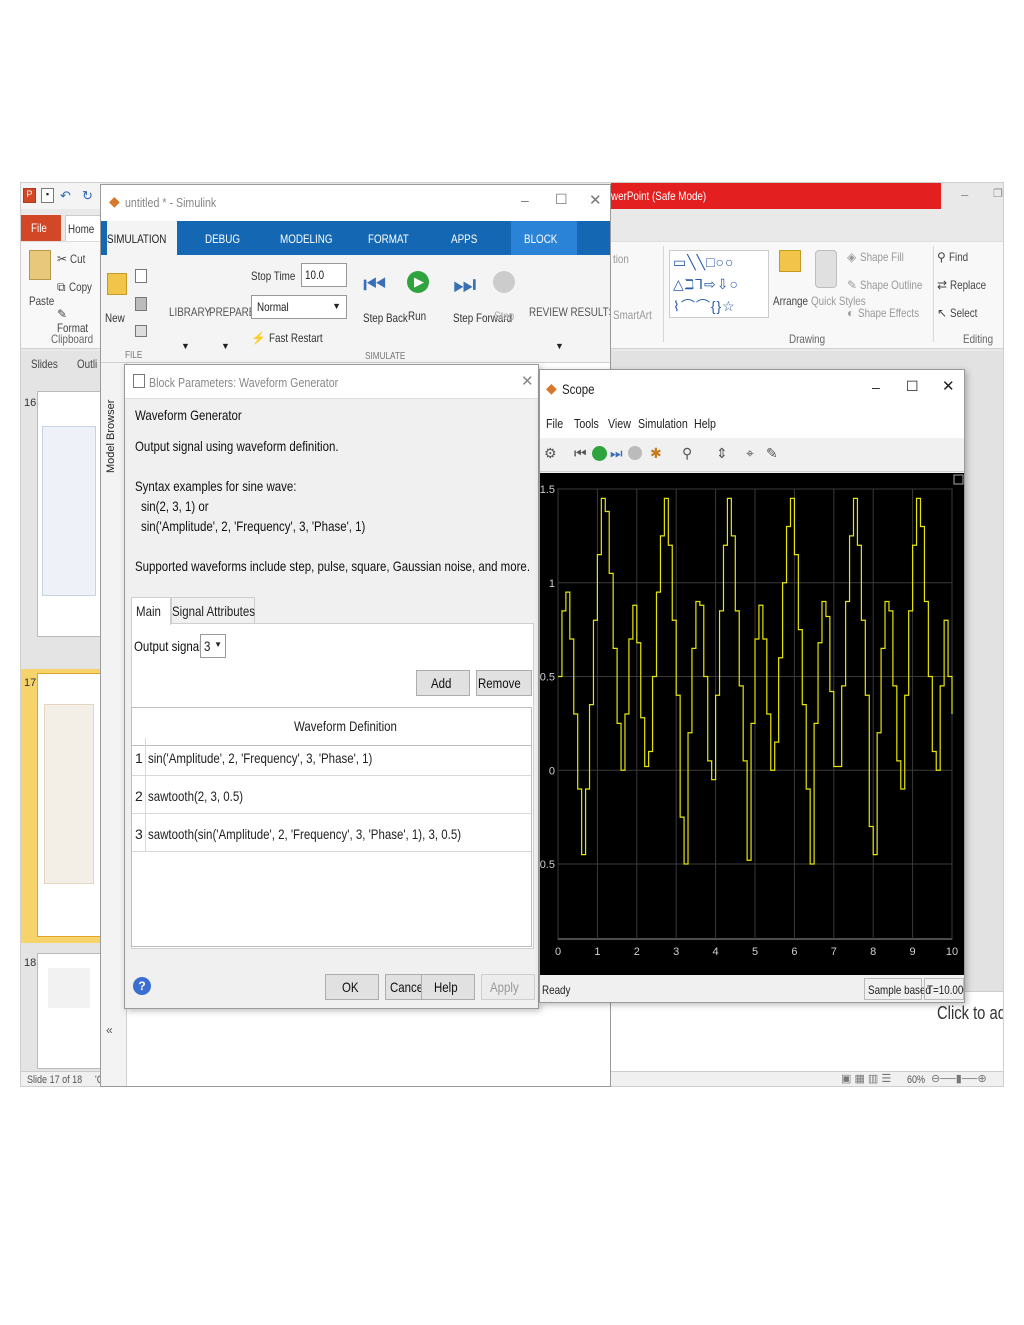 The width and height of the screenshot is (1024, 1325). Describe the element at coordinates (87, 195) in the screenshot. I see `redo-icon: ↻` at that location.